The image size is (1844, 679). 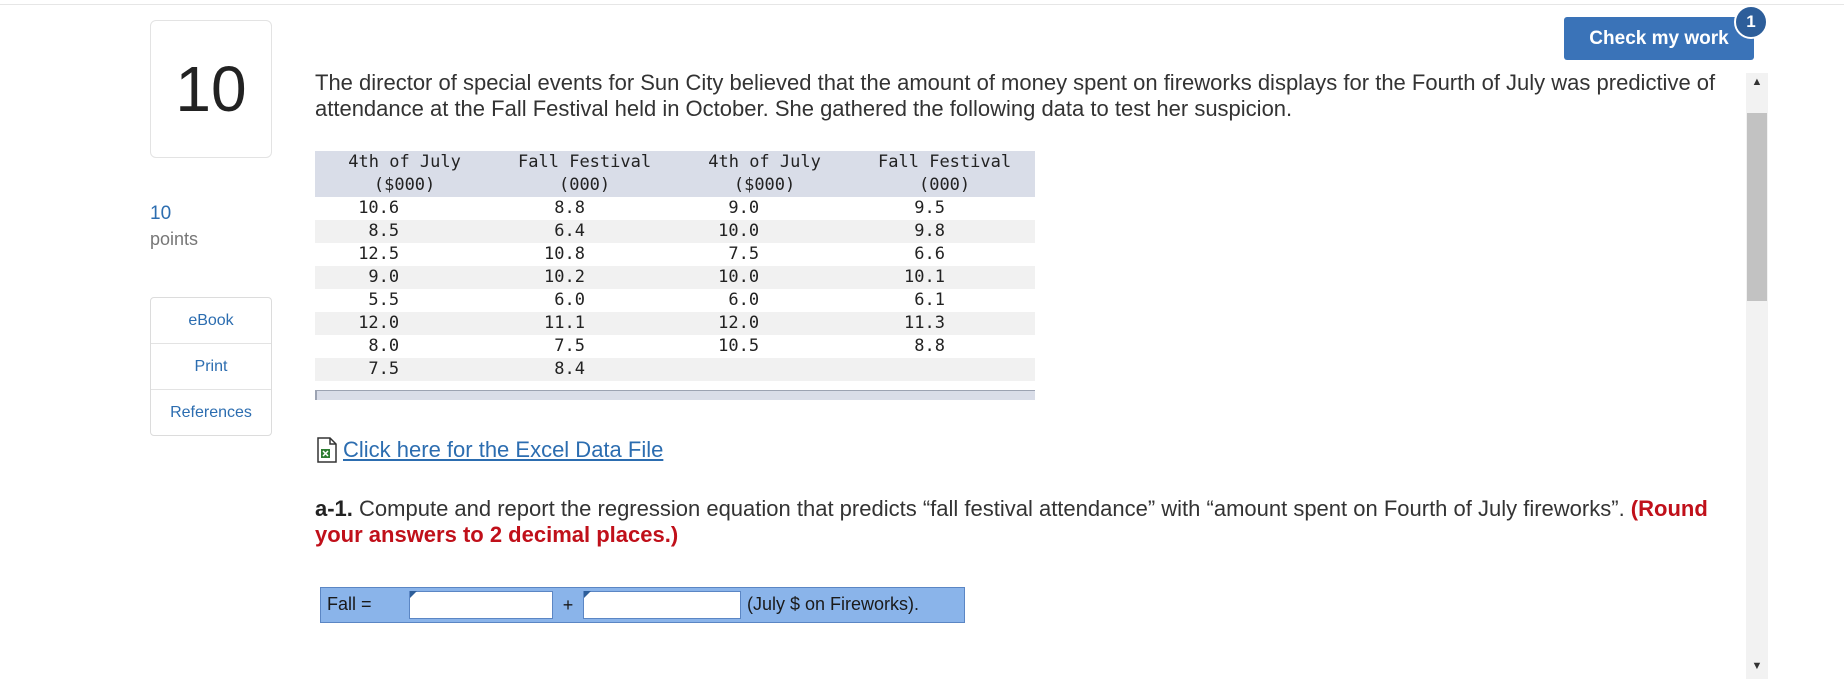 I want to click on table-row: 12.5 10.8 7.5 6.6, so click(x=675, y=254).